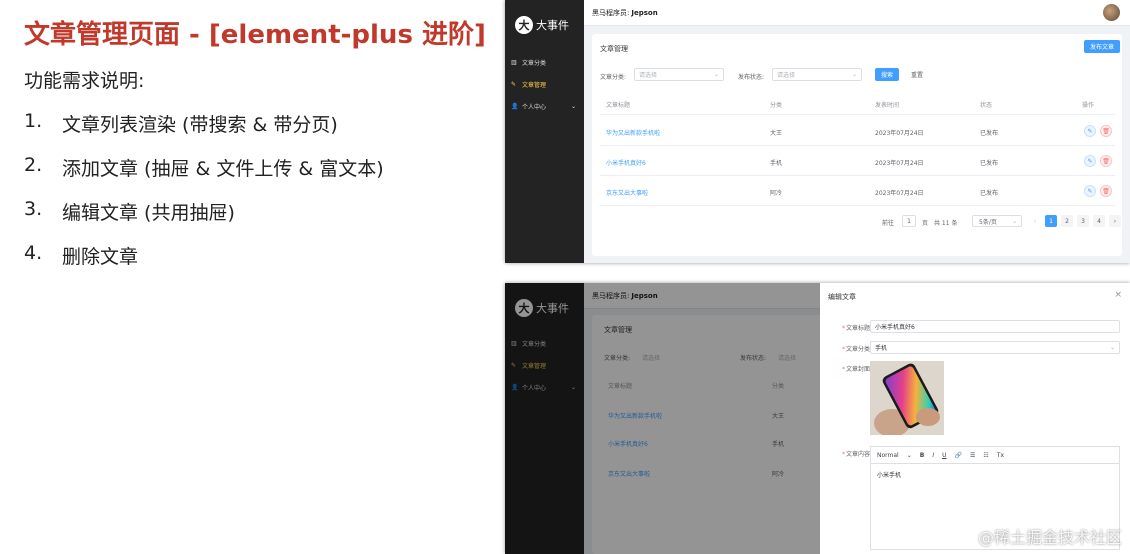 This screenshot has height=554, width=1130. I want to click on sidebar-item-articles: ✎ 文章管理, so click(544, 84).